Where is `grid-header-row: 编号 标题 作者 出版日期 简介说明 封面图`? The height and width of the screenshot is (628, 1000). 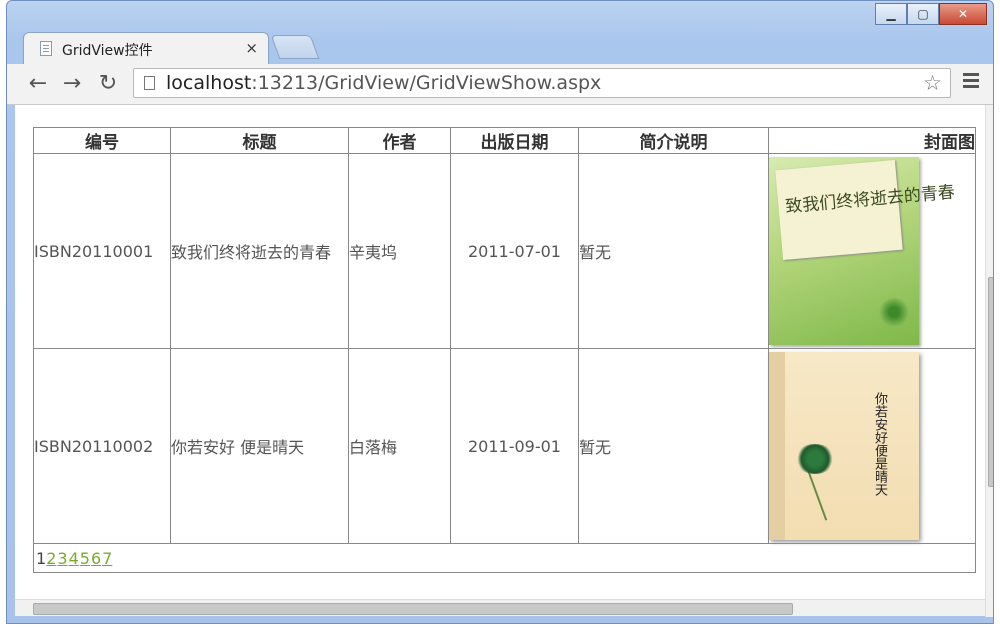
grid-header-row: 编号 标题 作者 出版日期 简介说明 封面图 is located at coordinates (504, 140).